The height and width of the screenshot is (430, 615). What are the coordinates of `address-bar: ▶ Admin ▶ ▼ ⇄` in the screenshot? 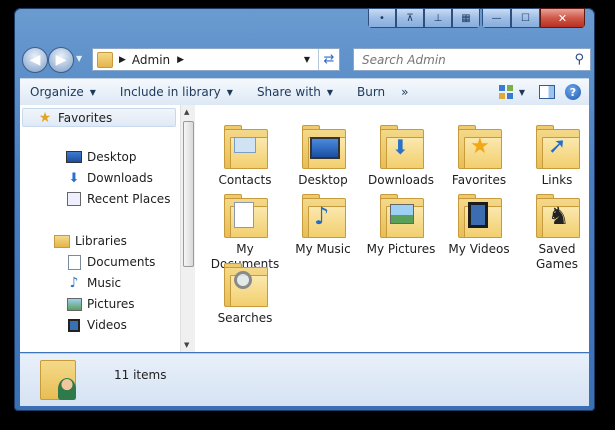 It's located at (216, 59).